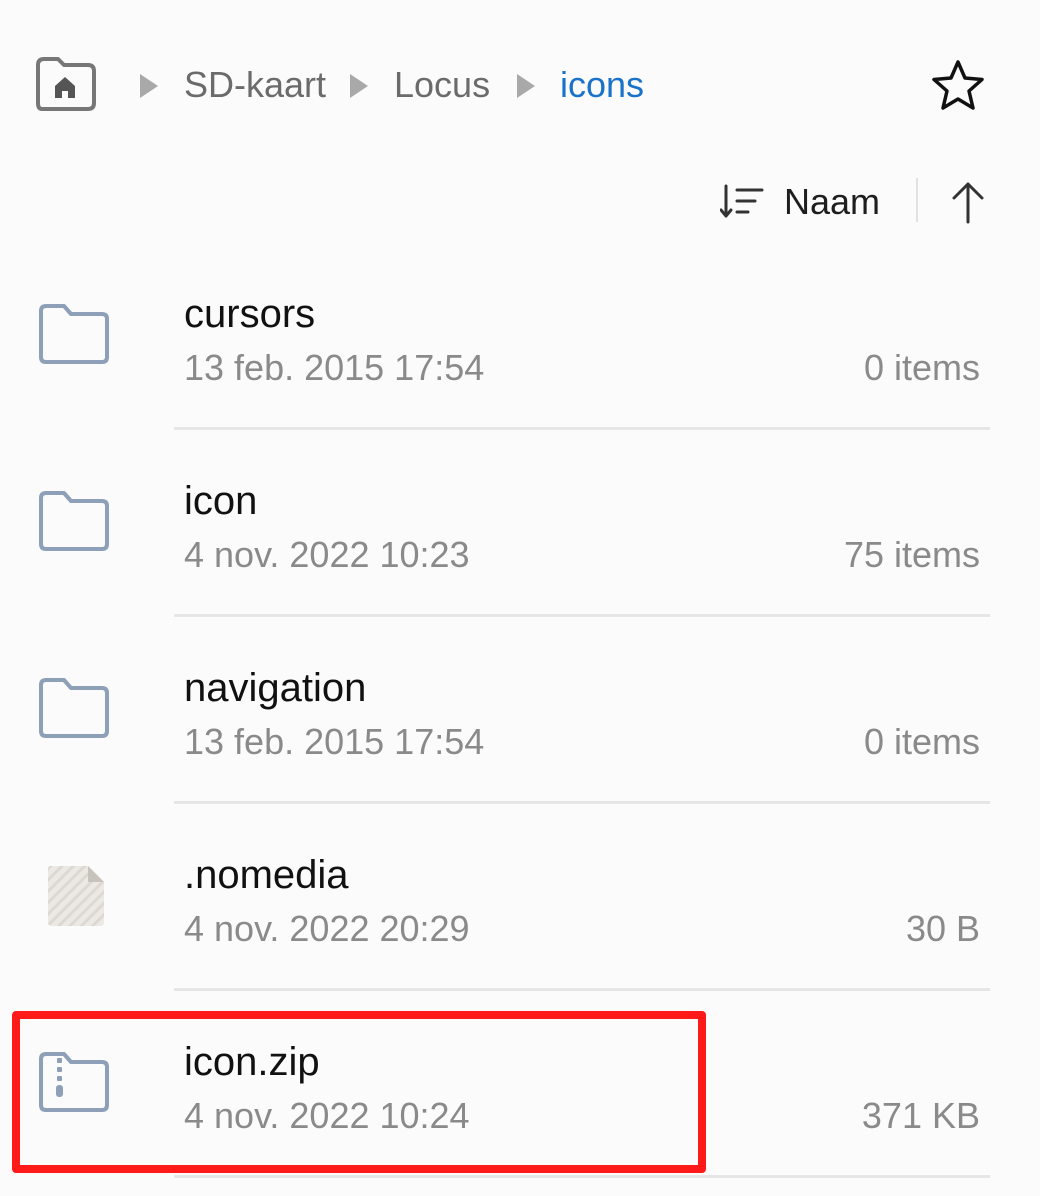  Describe the element at coordinates (250, 314) in the screenshot. I see `file-name: cursors` at that location.